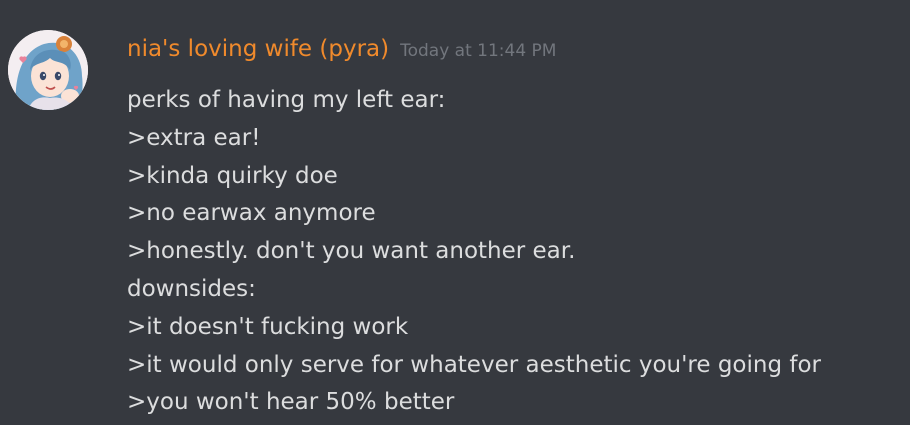 The height and width of the screenshot is (425, 910). What do you see at coordinates (258, 49) in the screenshot?
I see `username: nia's loving wife (pyra)` at bounding box center [258, 49].